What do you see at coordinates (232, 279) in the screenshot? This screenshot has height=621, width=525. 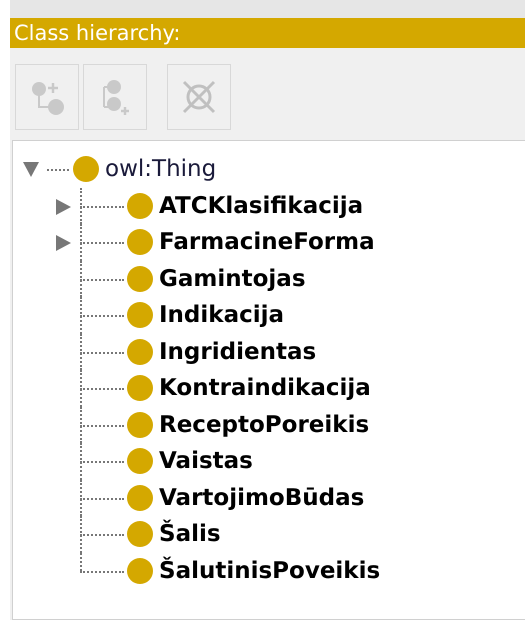 I see `tree-item: Gamintojas` at bounding box center [232, 279].